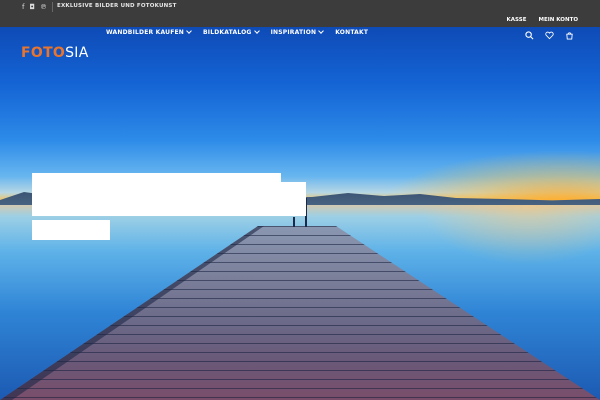 Image resolution: width=600 pixels, height=400 pixels. I want to click on topbar-tagline: EXKLUSIVE BILDER UND FOTOKUNST, so click(117, 6).